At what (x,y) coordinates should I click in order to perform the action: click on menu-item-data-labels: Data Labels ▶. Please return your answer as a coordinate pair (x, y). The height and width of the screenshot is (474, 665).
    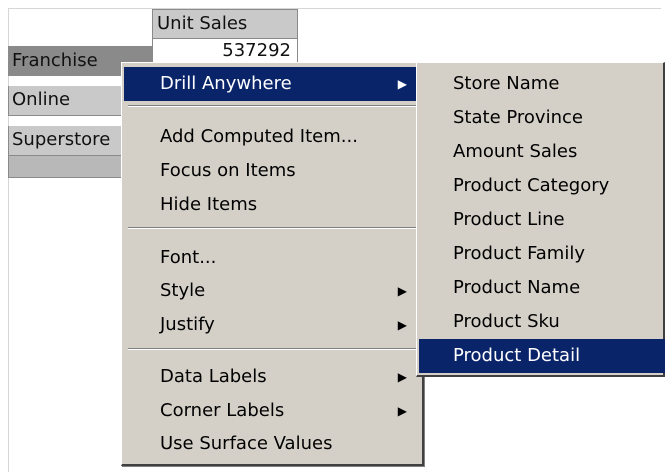
    Looking at the image, I should click on (272, 377).